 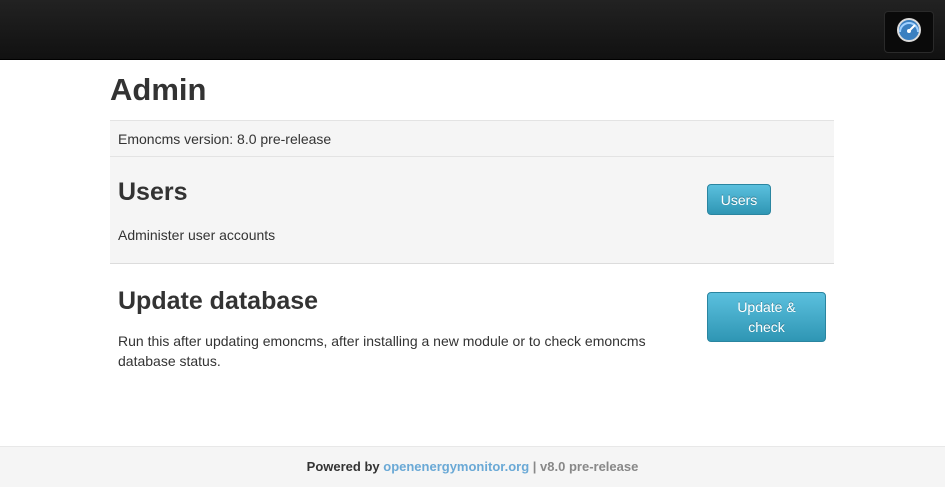 What do you see at coordinates (218, 301) in the screenshot?
I see `update-database-heading: Update database` at bounding box center [218, 301].